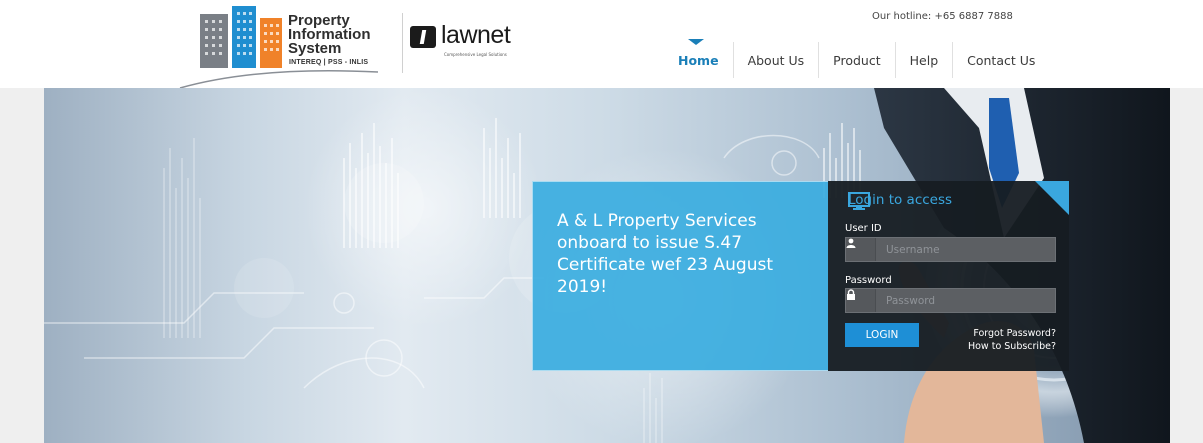  What do you see at coordinates (1014, 333) in the screenshot?
I see `forgot-password-link: Forgot Password?` at bounding box center [1014, 333].